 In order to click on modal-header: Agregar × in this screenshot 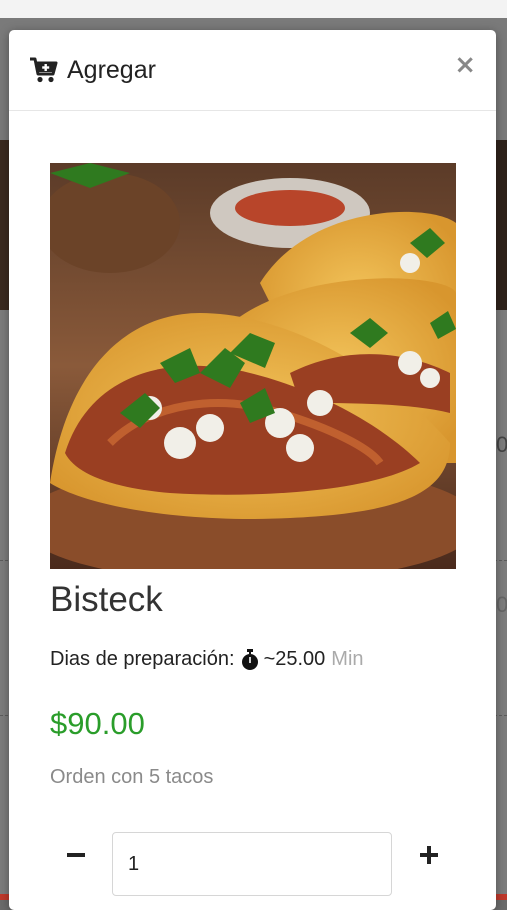, I will do `click(252, 70)`.